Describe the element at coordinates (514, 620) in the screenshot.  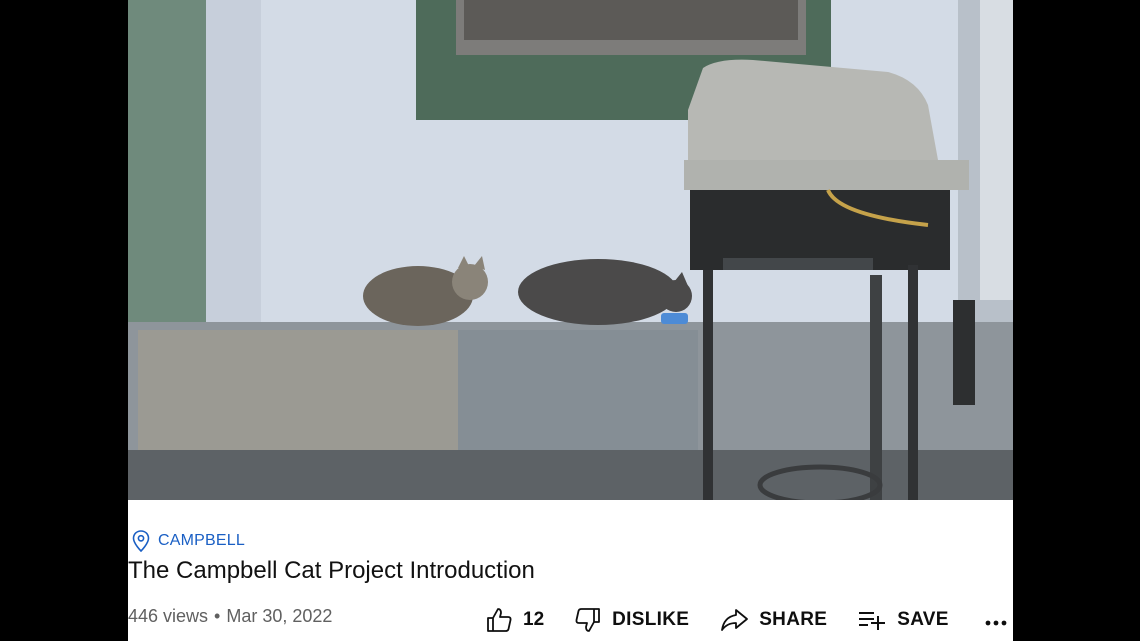
I see `like-button: 12` at that location.